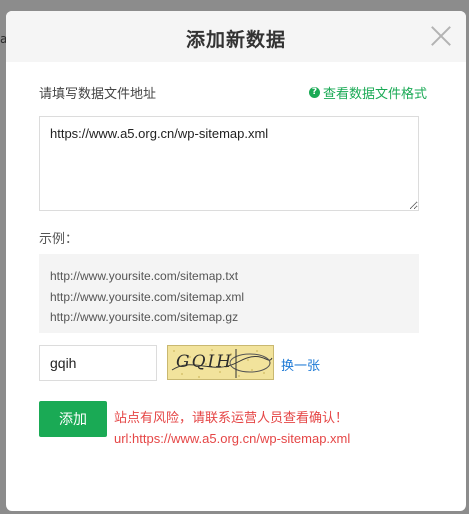  What do you see at coordinates (229, 163) in the screenshot?
I see `url-textarea: https://www.a5.org.cn/wp-sitemap.xml` at bounding box center [229, 163].